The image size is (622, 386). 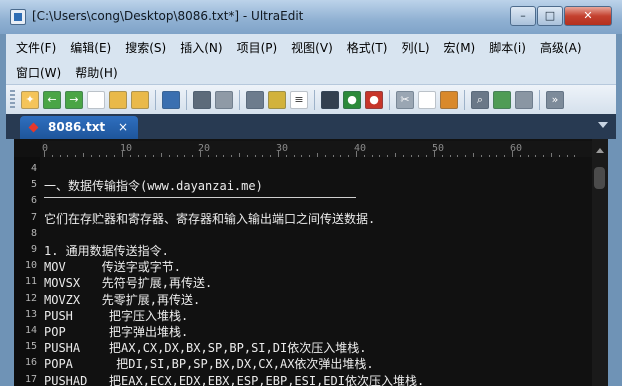 What do you see at coordinates (33, 233) in the screenshot?
I see `line-number: 8` at bounding box center [33, 233].